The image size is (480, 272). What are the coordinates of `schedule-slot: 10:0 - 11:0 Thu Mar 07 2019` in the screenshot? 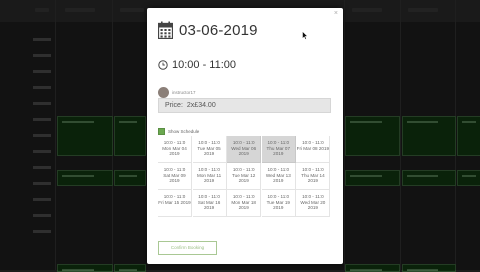 It's located at (278, 149).